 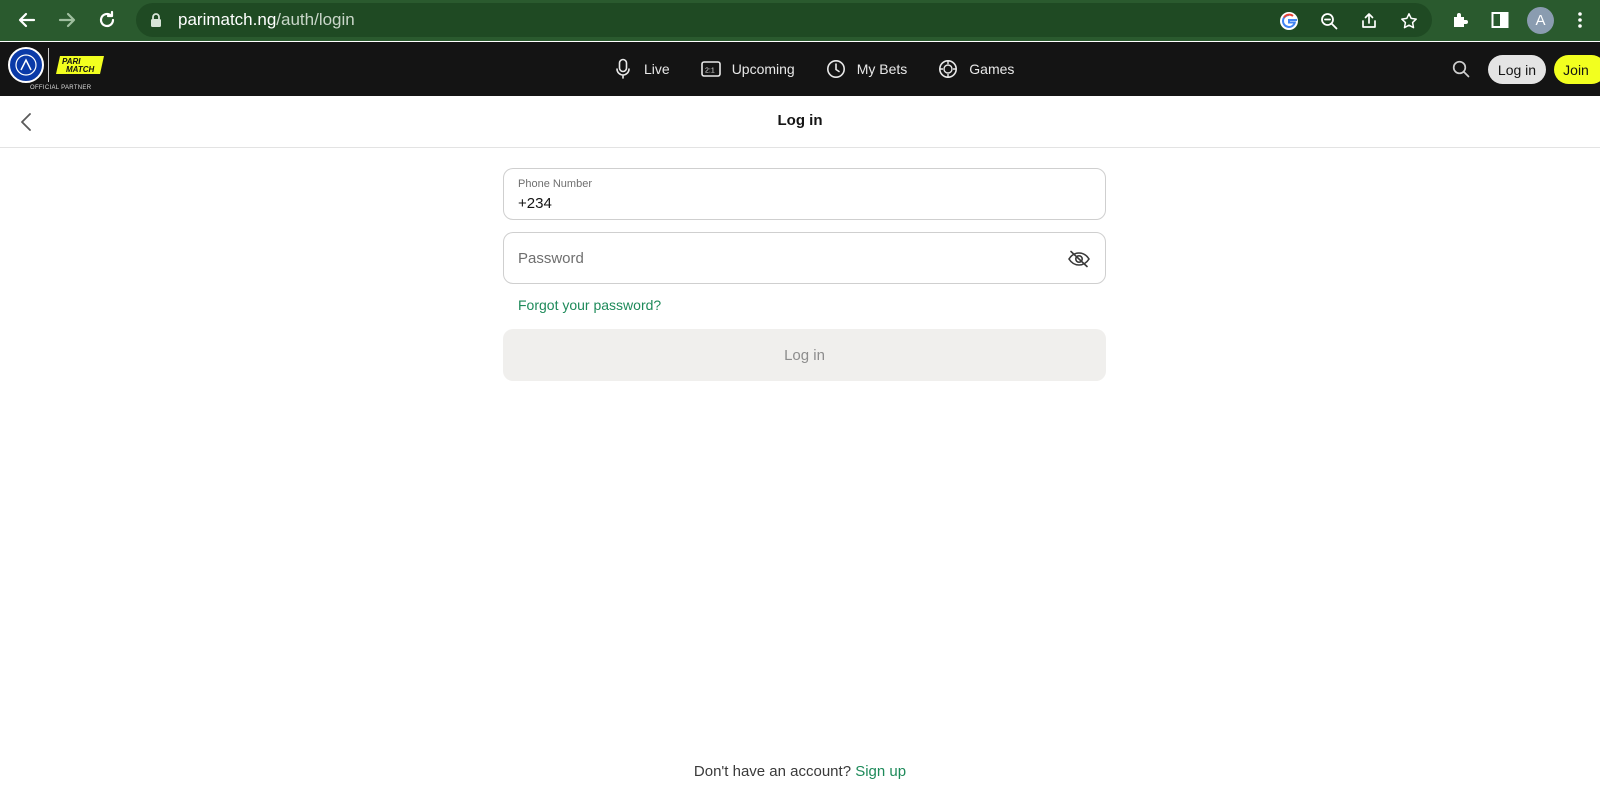 I want to click on reload-icon, so click(x=107, y=20).